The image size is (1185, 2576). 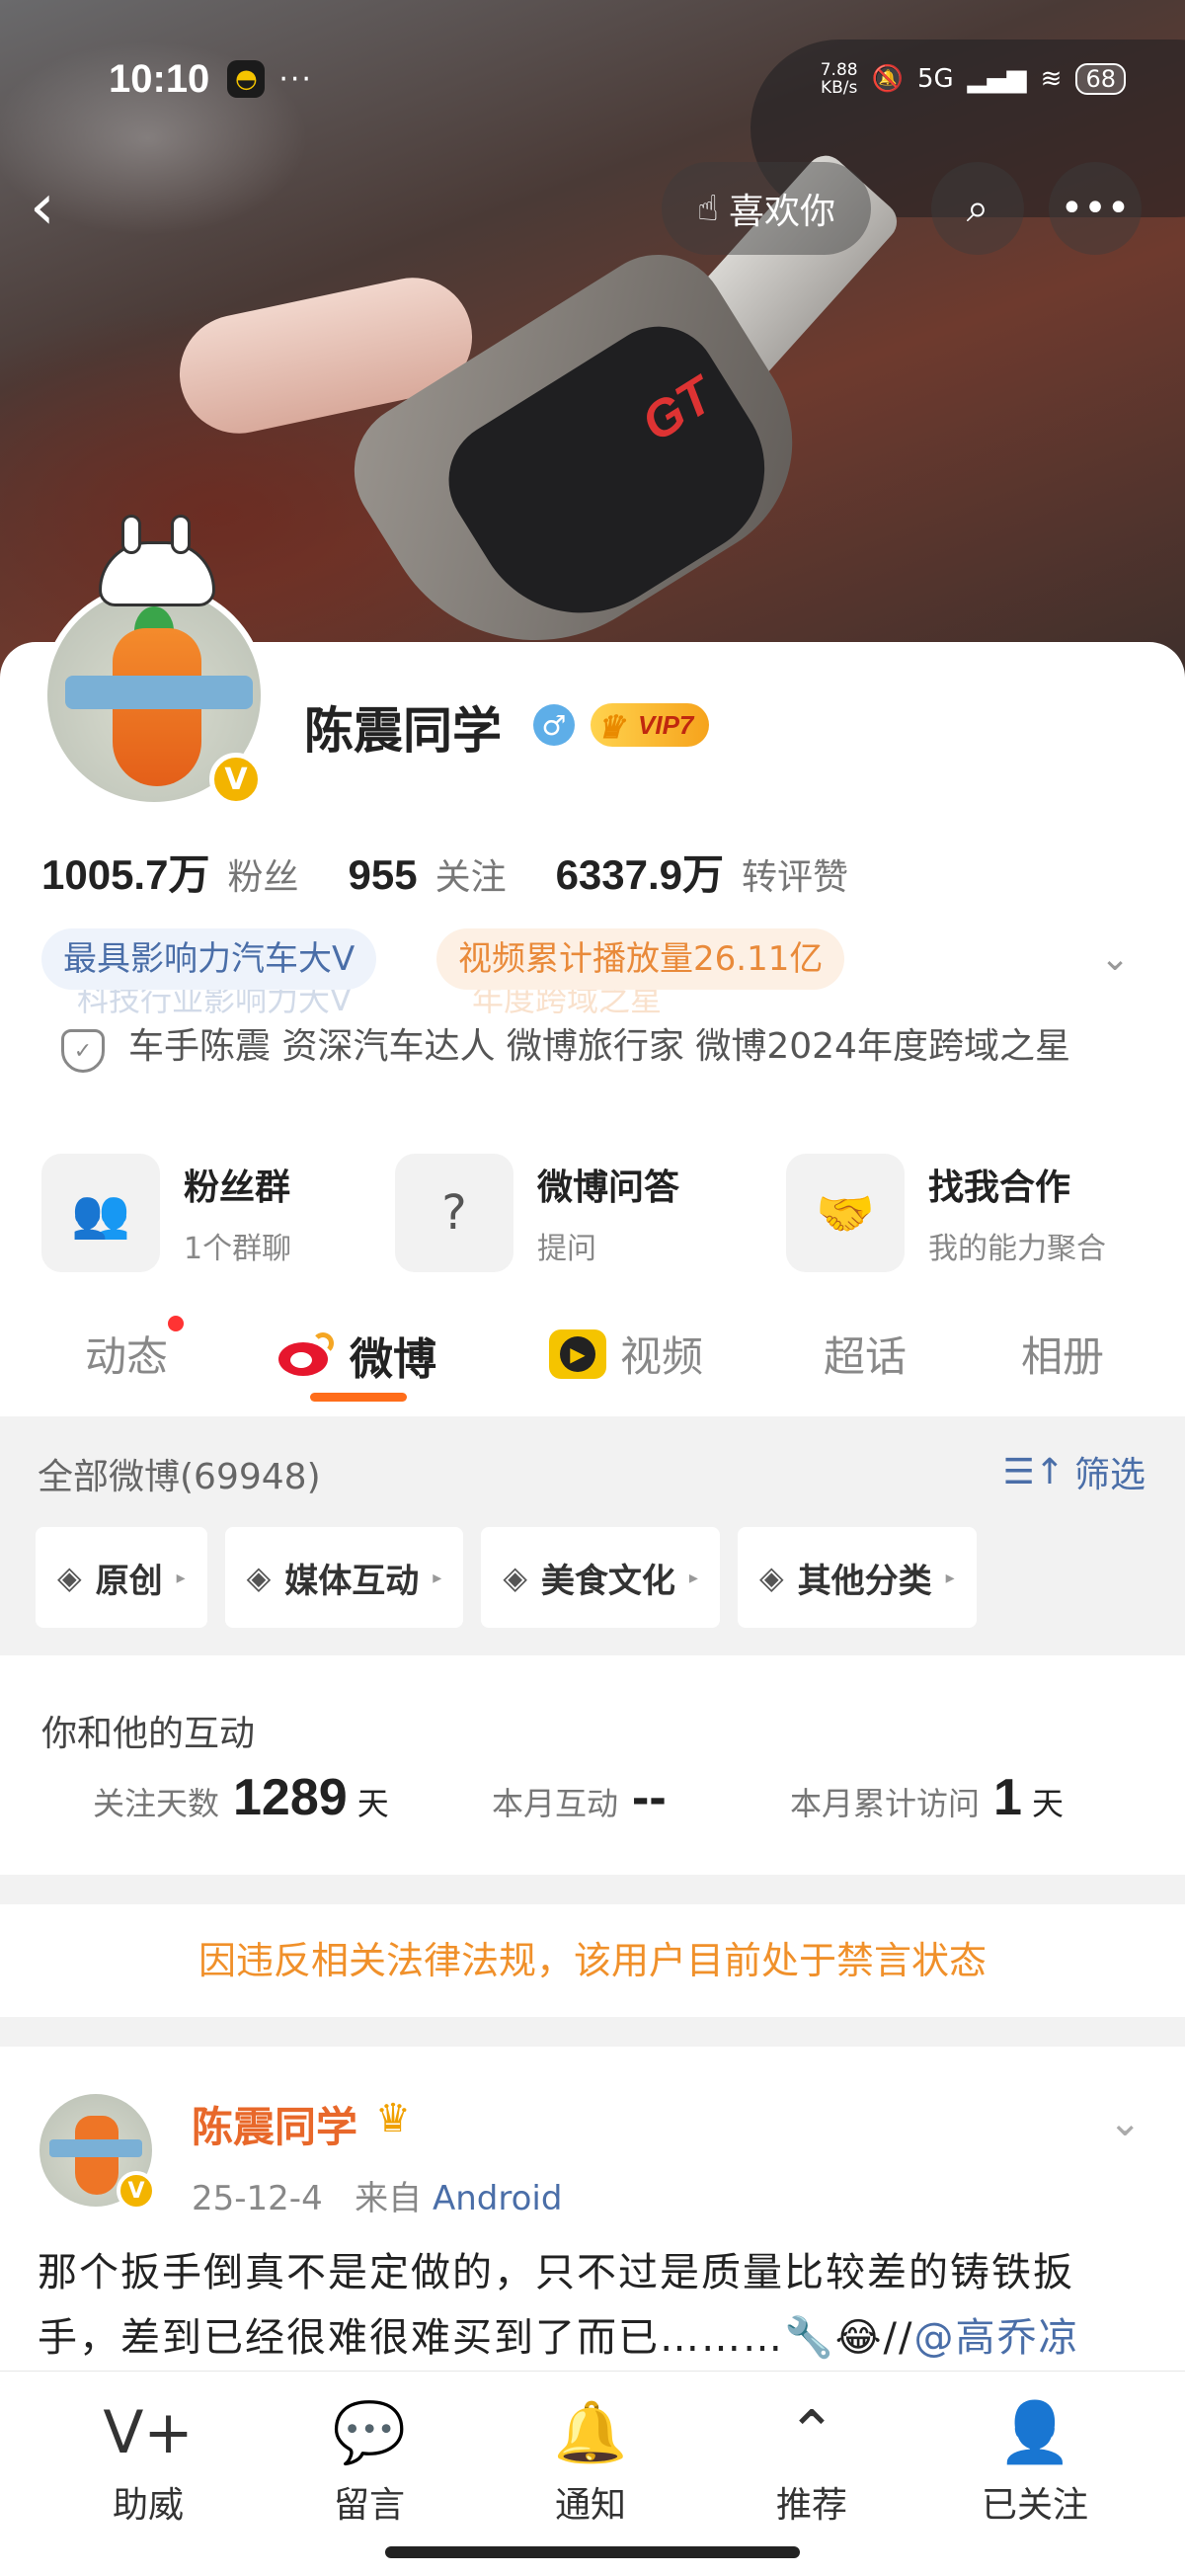 I want to click on profile-tabs: 动态 微博 ▶ 视频 超话 相册, so click(x=592, y=1358).